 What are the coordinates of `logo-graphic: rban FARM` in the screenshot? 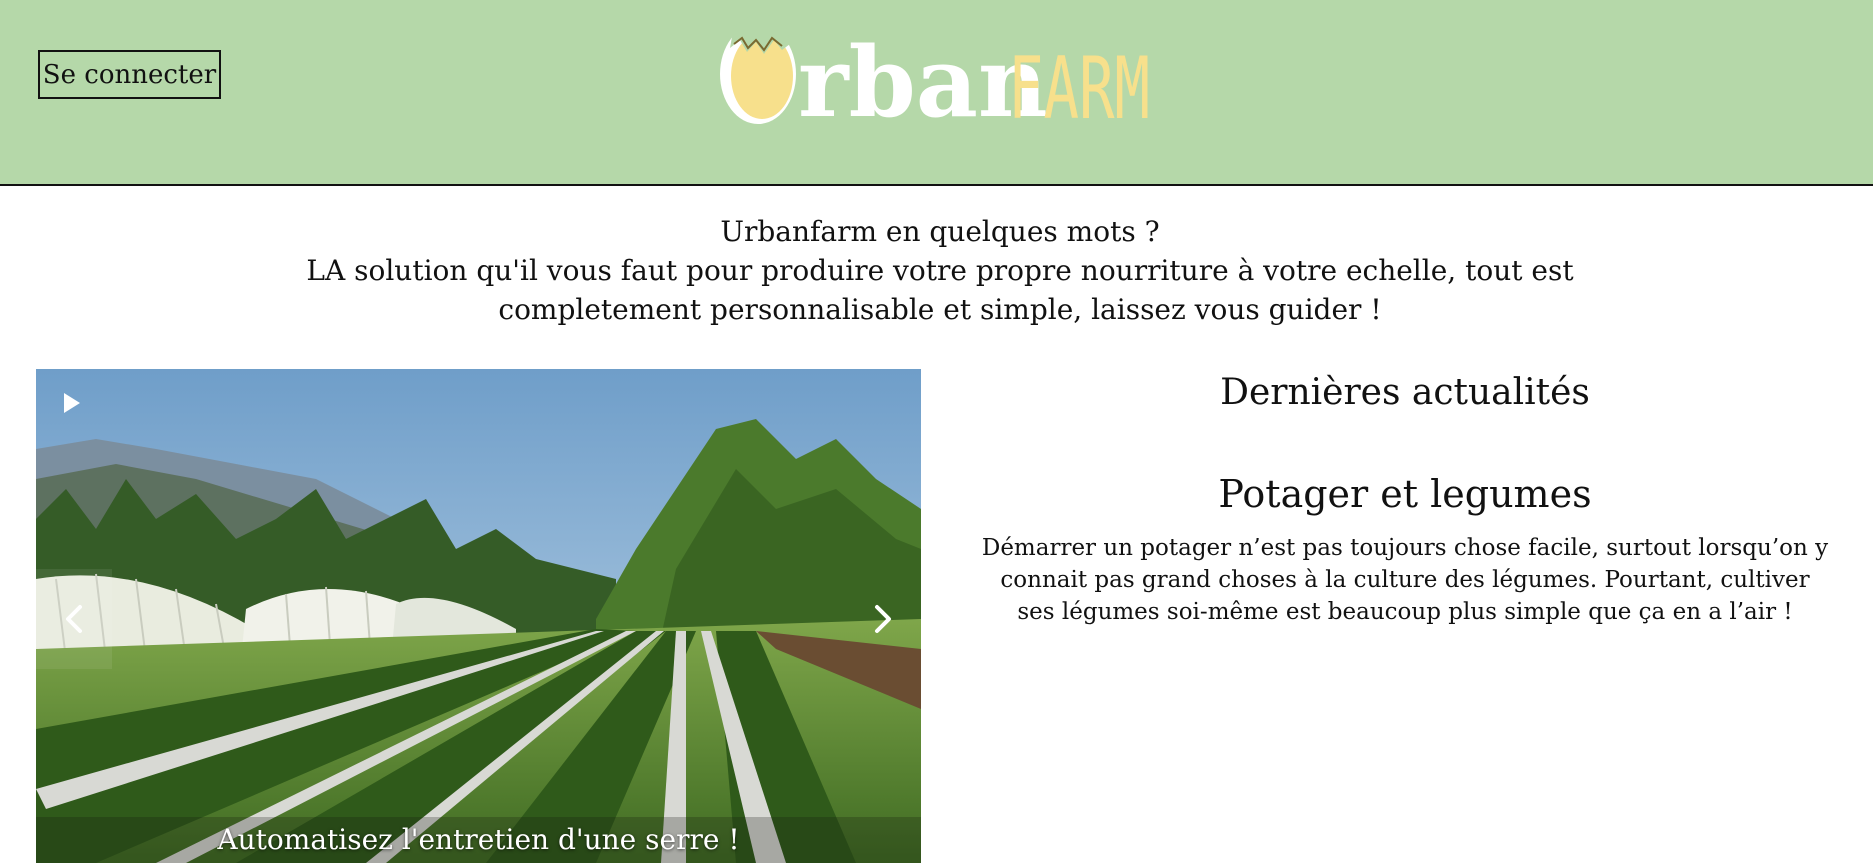 It's located at (935, 69).